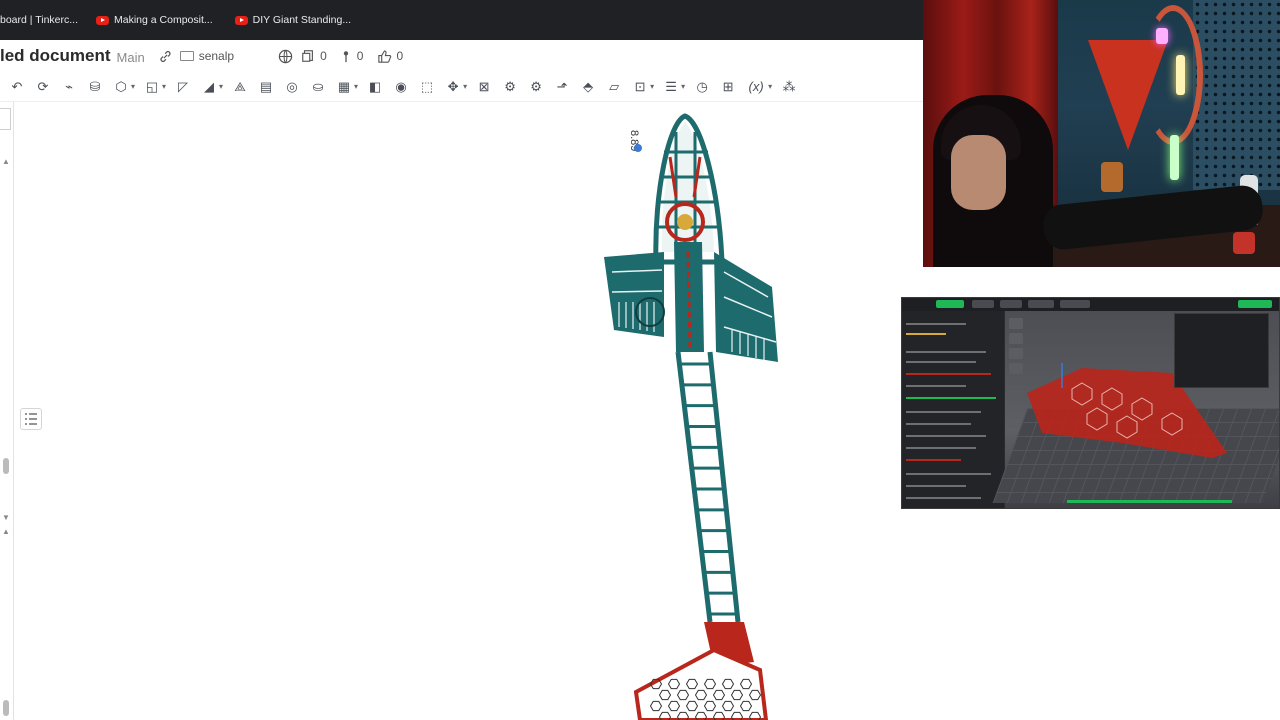  What do you see at coordinates (614, 87) in the screenshot?
I see `plane-icon: ▱` at bounding box center [614, 87].